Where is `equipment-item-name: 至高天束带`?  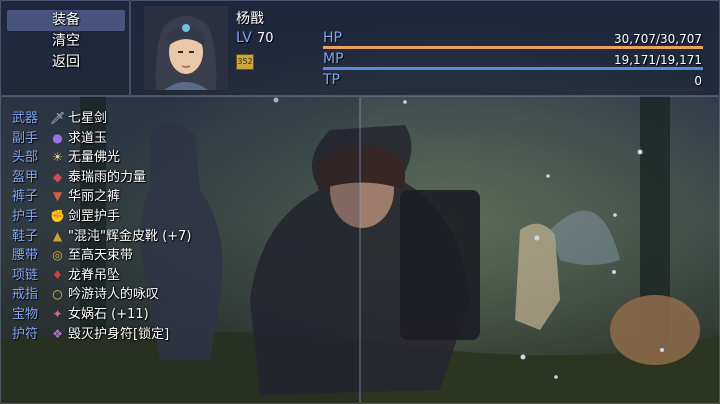
equipment-item-name: 至高天束带 is located at coordinates (101, 256).